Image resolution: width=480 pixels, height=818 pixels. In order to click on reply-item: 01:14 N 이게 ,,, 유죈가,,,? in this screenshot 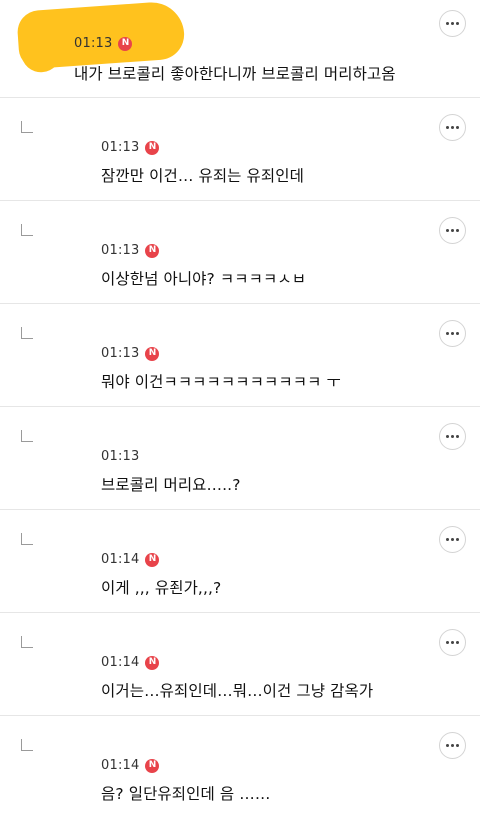, I will do `click(240, 561)`.